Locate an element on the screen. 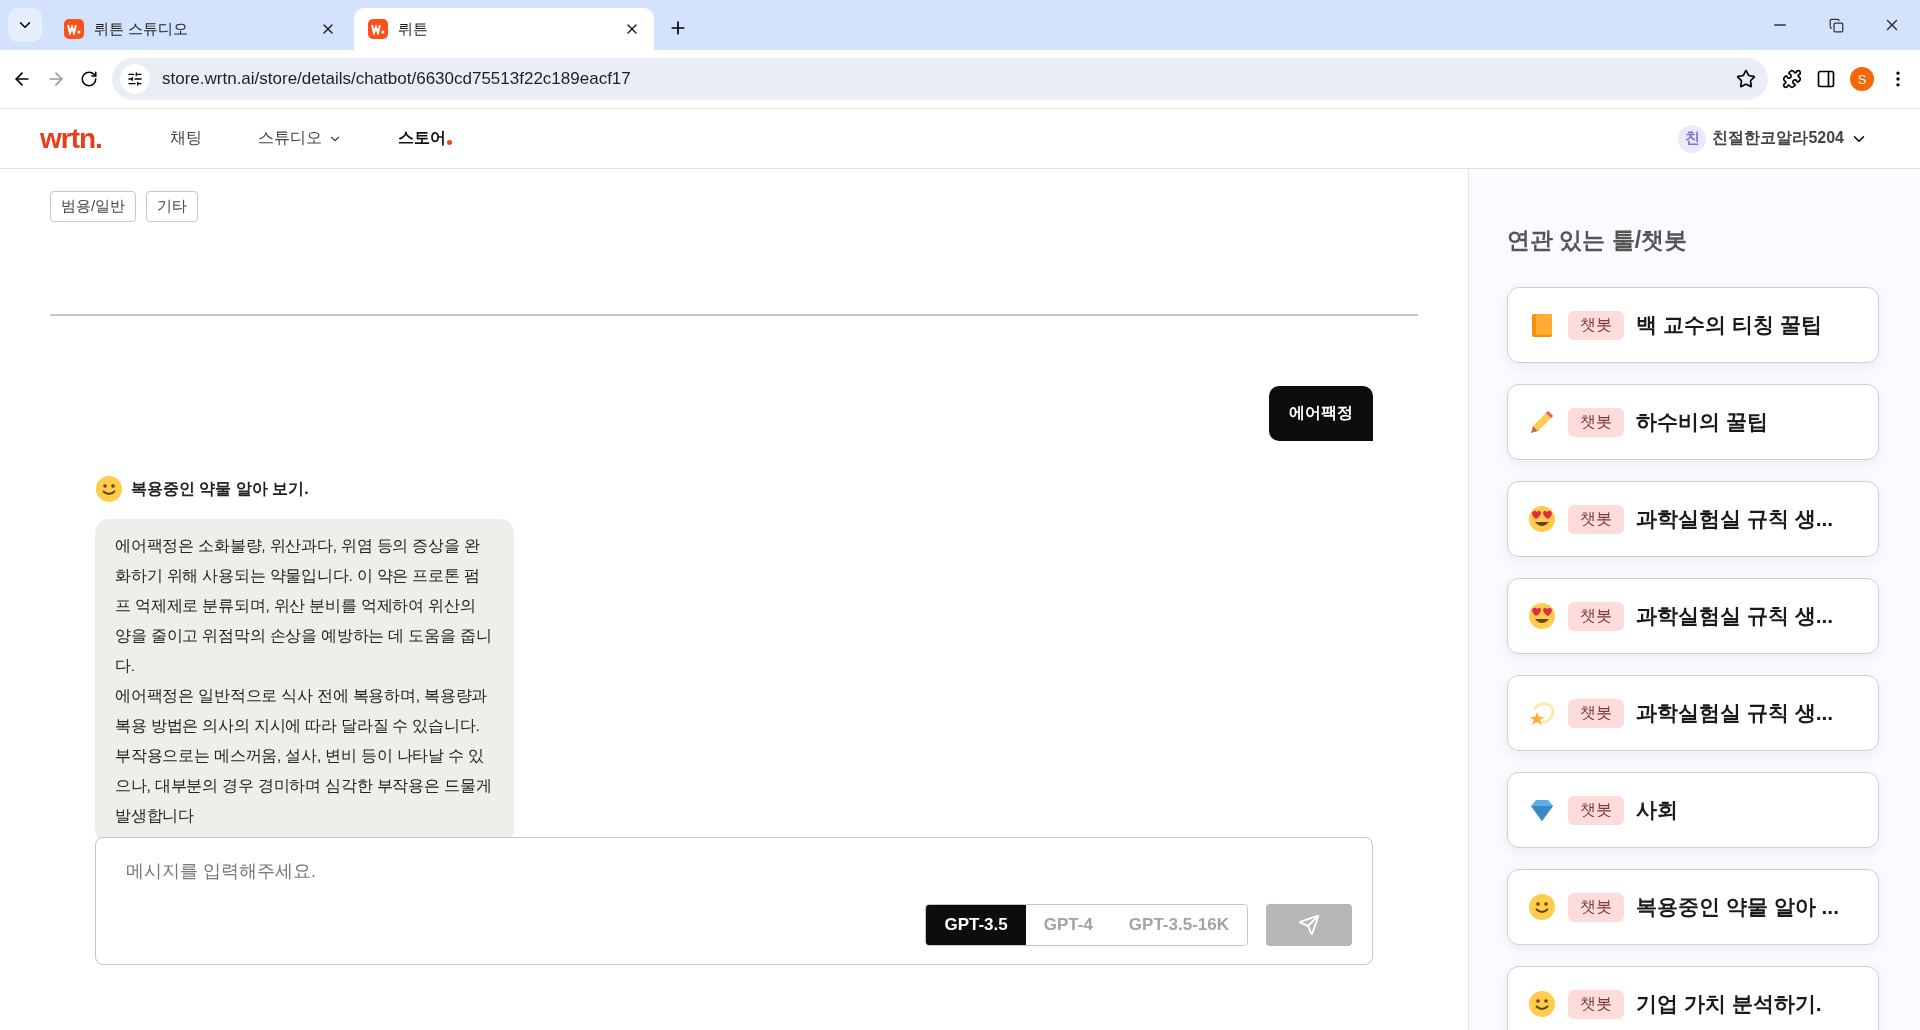 This screenshot has height=1030, width=1920. related-card: 챗봇 사회 is located at coordinates (1693, 810).